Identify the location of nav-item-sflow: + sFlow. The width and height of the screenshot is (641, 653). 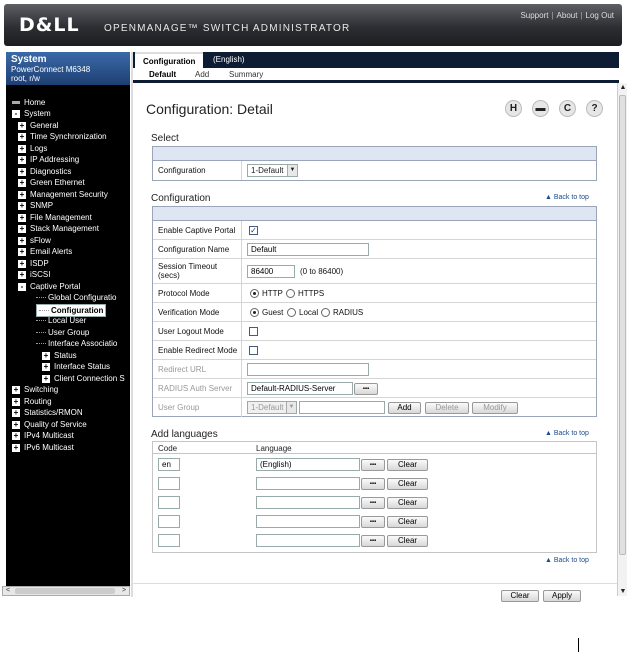
(34, 240).